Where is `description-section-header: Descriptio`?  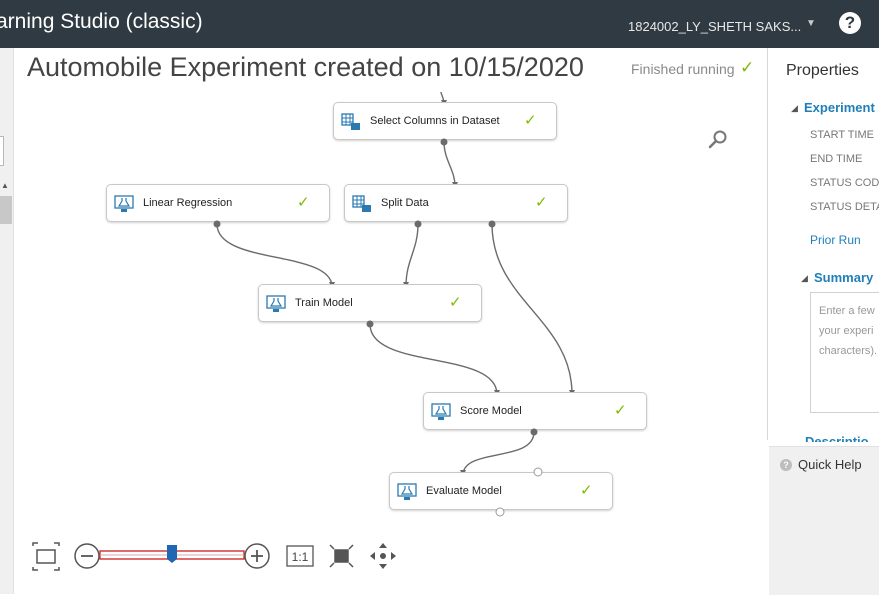
description-section-header: Descriptio is located at coordinates (837, 438).